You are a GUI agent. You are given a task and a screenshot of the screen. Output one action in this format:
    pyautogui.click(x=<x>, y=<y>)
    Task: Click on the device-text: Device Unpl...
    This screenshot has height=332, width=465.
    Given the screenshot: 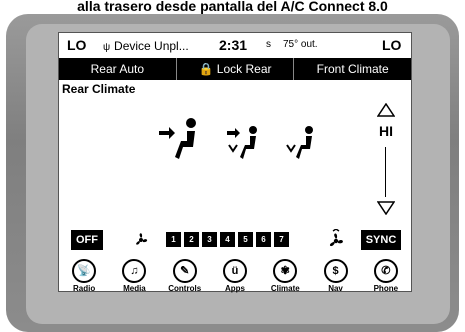 What is the action you would take?
    pyautogui.click(x=151, y=46)
    